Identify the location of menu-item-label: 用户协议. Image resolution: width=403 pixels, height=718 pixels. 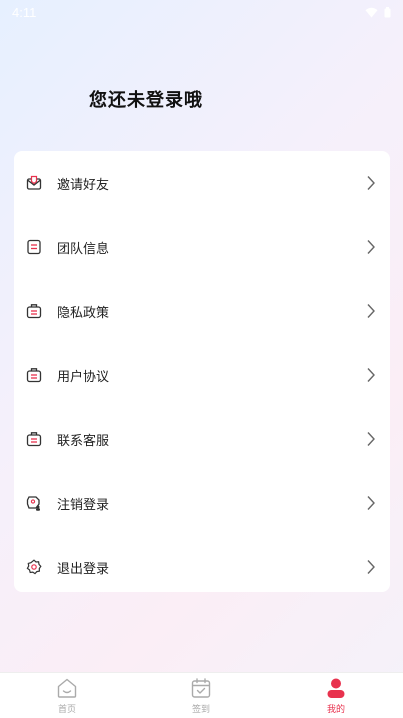
(83, 377).